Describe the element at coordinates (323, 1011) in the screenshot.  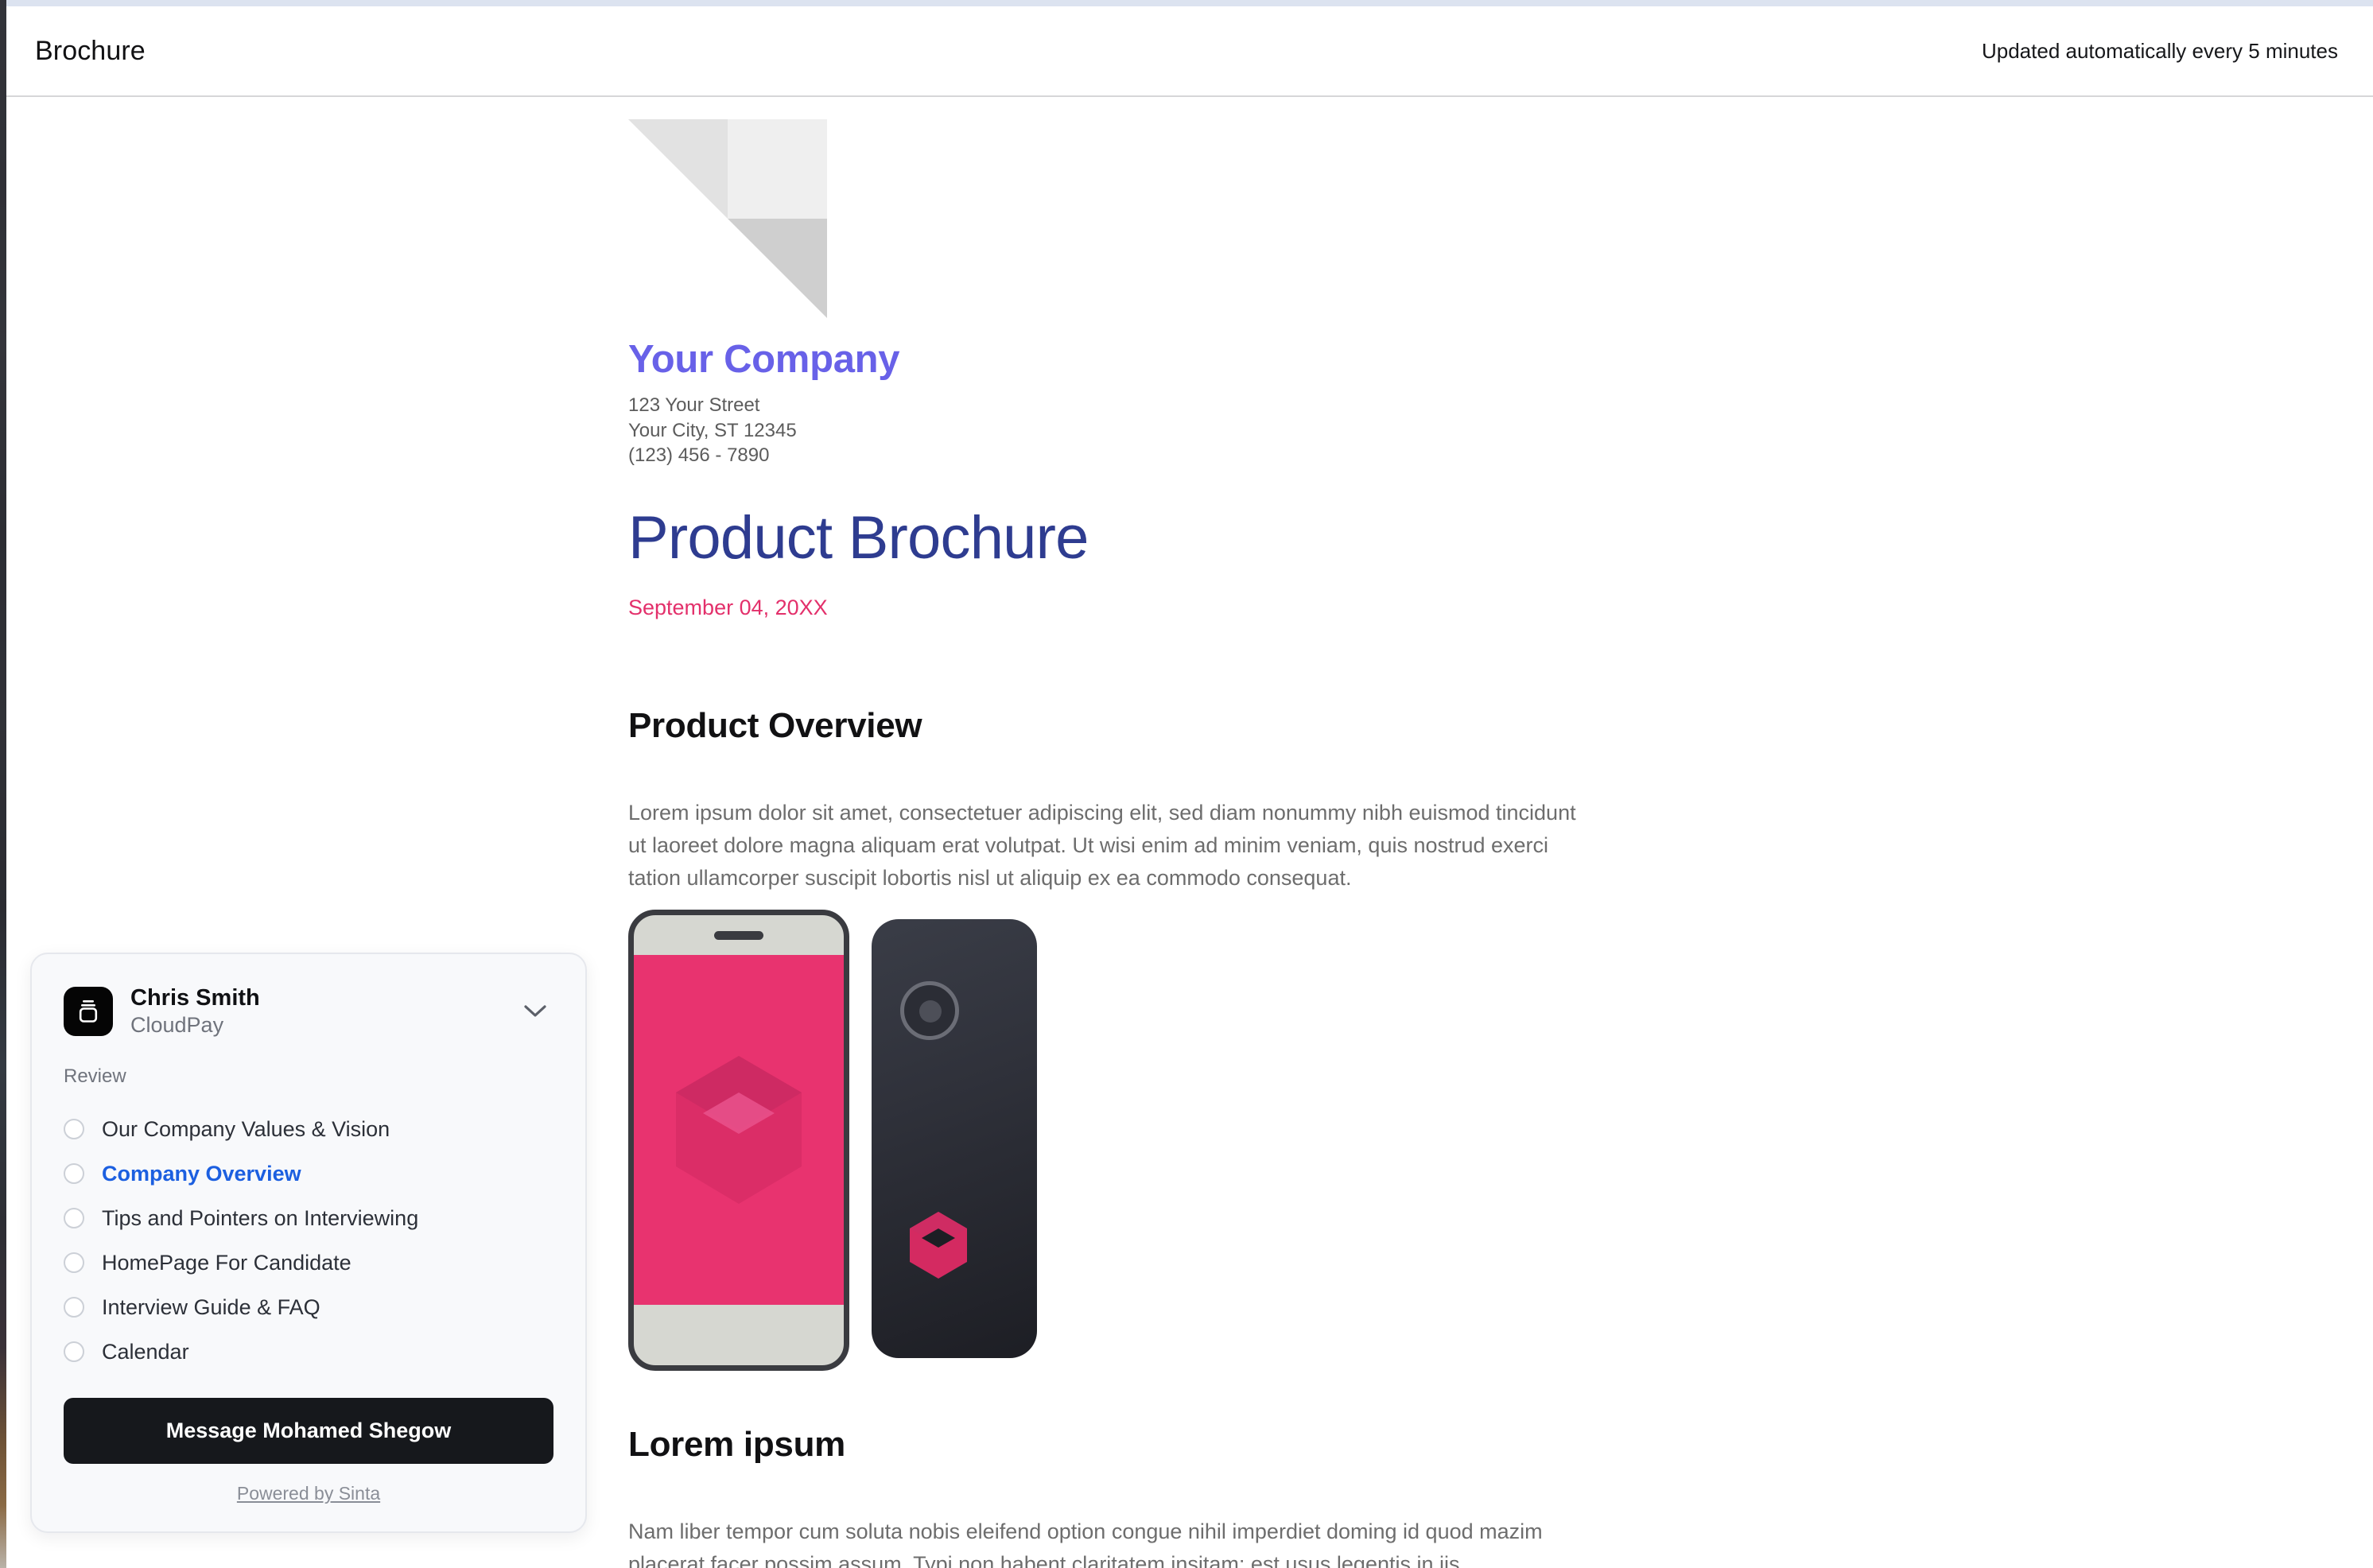
I see `widget-identity: Chris Smith CloudPay` at that location.